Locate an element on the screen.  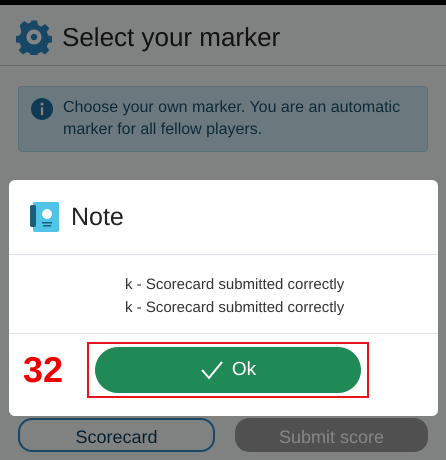
dialog-title: Note is located at coordinates (97, 217).